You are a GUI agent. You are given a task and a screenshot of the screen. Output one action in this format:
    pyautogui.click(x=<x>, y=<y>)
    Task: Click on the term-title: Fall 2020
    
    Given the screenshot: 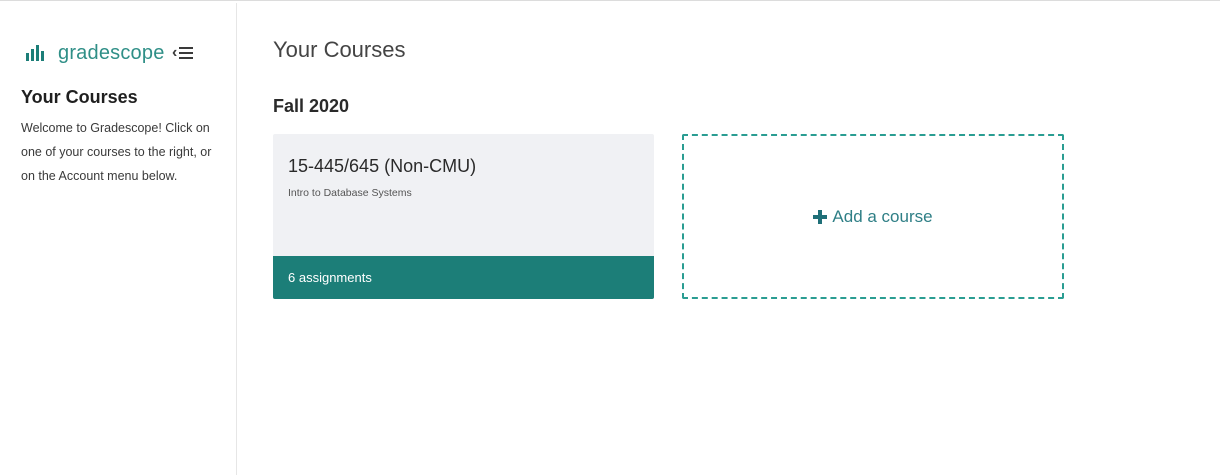 What is the action you would take?
    pyautogui.click(x=311, y=106)
    